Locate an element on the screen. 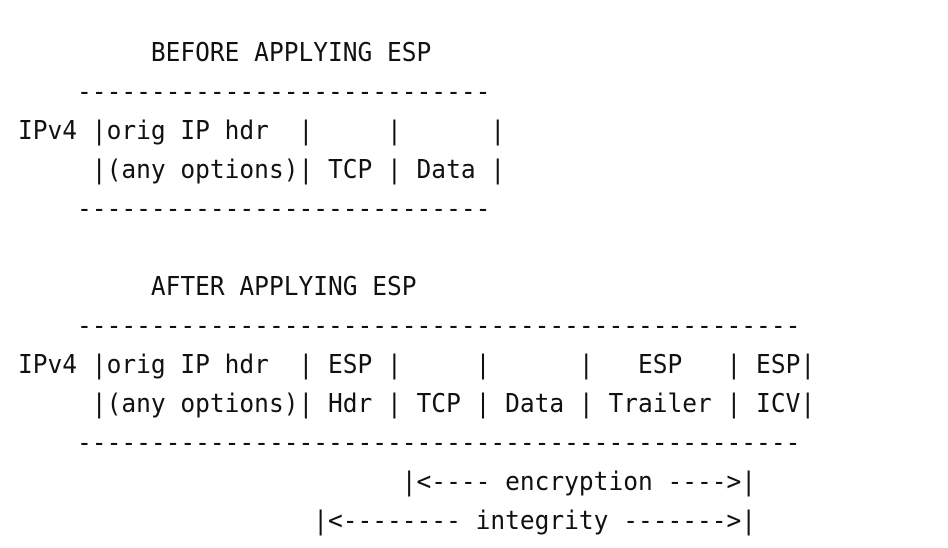 Image resolution: width=948 pixels, height=548 pixels. integrity-span: |<-------- integrity ------->| is located at coordinates (387, 521).